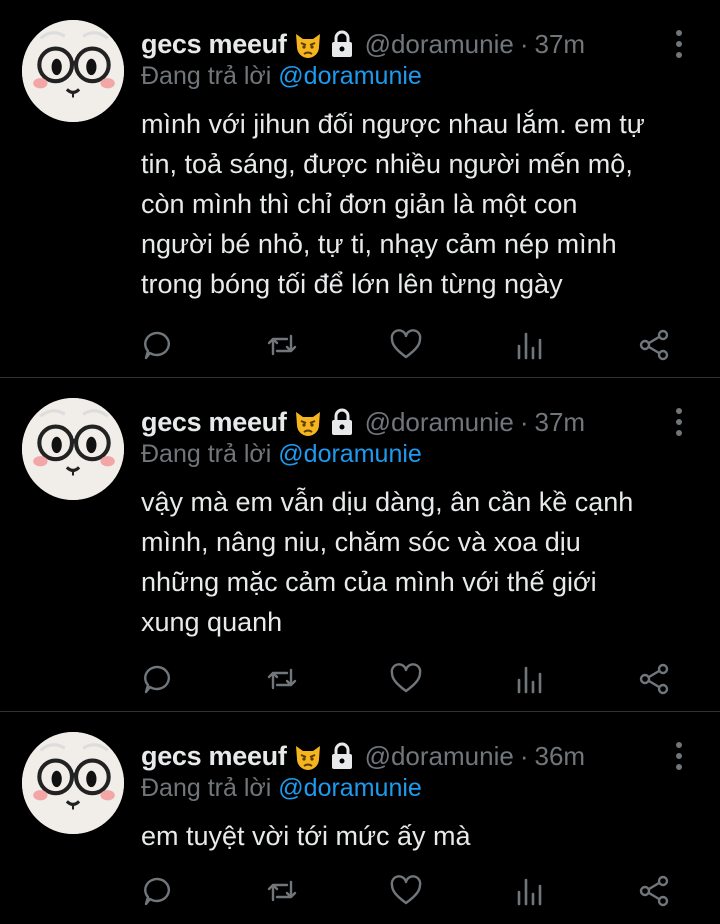 The height and width of the screenshot is (924, 720). Describe the element at coordinates (387, 164) in the screenshot. I see `tweet-text-line: tin, toả sáng, được nhiều người mến mộ,` at that location.